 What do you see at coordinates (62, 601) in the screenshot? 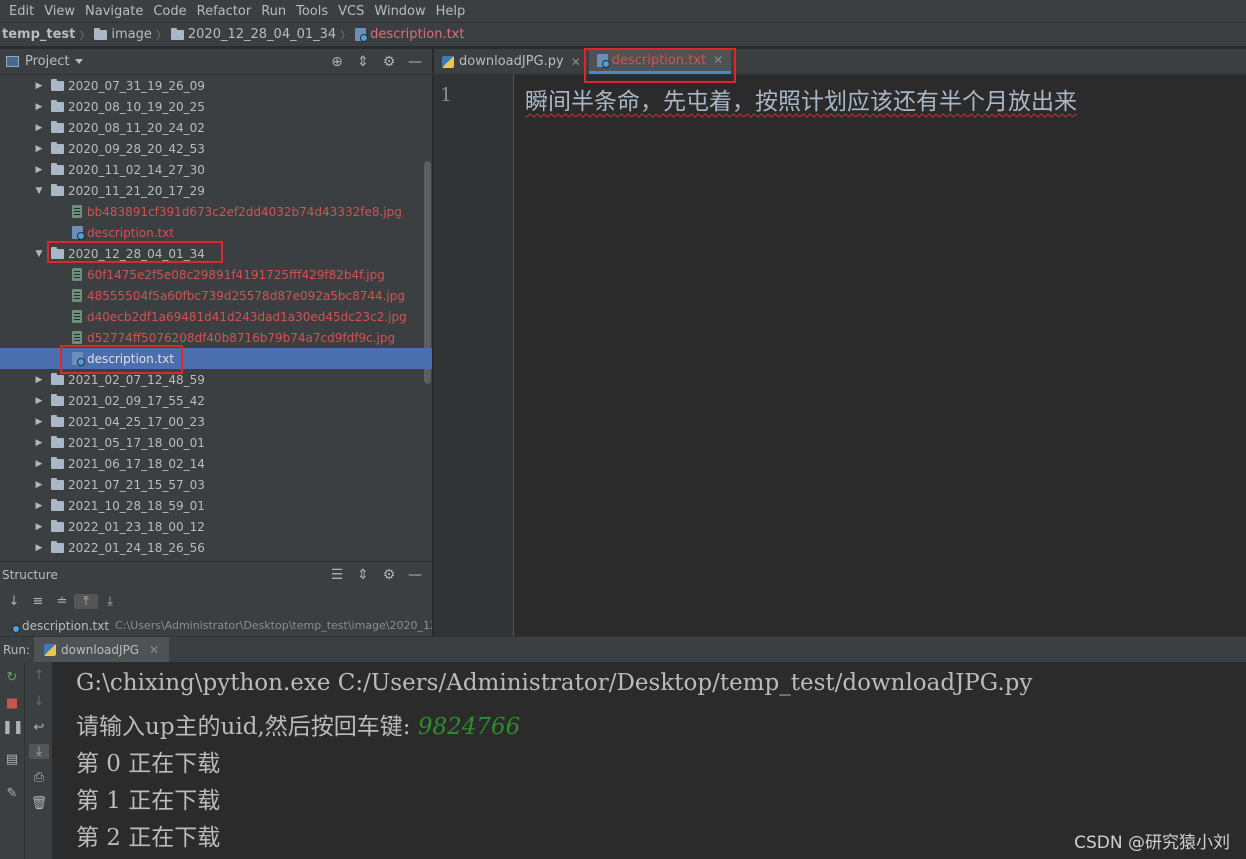
I see `collapse-icon: ≐` at bounding box center [62, 601].